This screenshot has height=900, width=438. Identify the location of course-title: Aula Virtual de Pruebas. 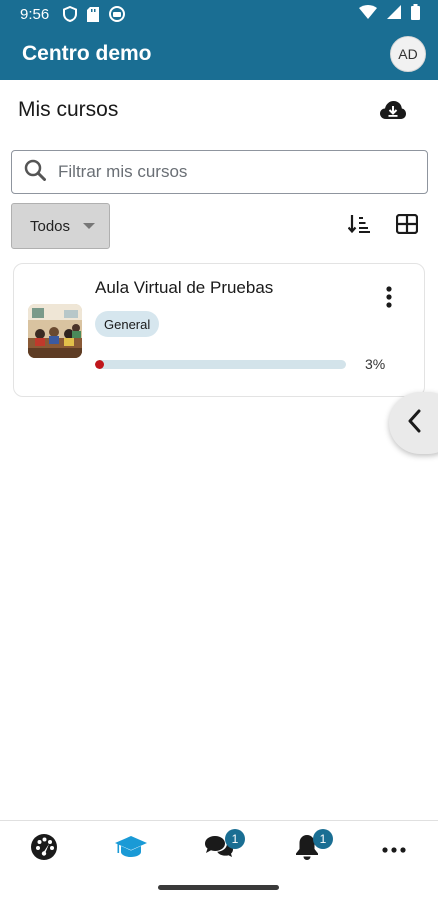
(184, 288).